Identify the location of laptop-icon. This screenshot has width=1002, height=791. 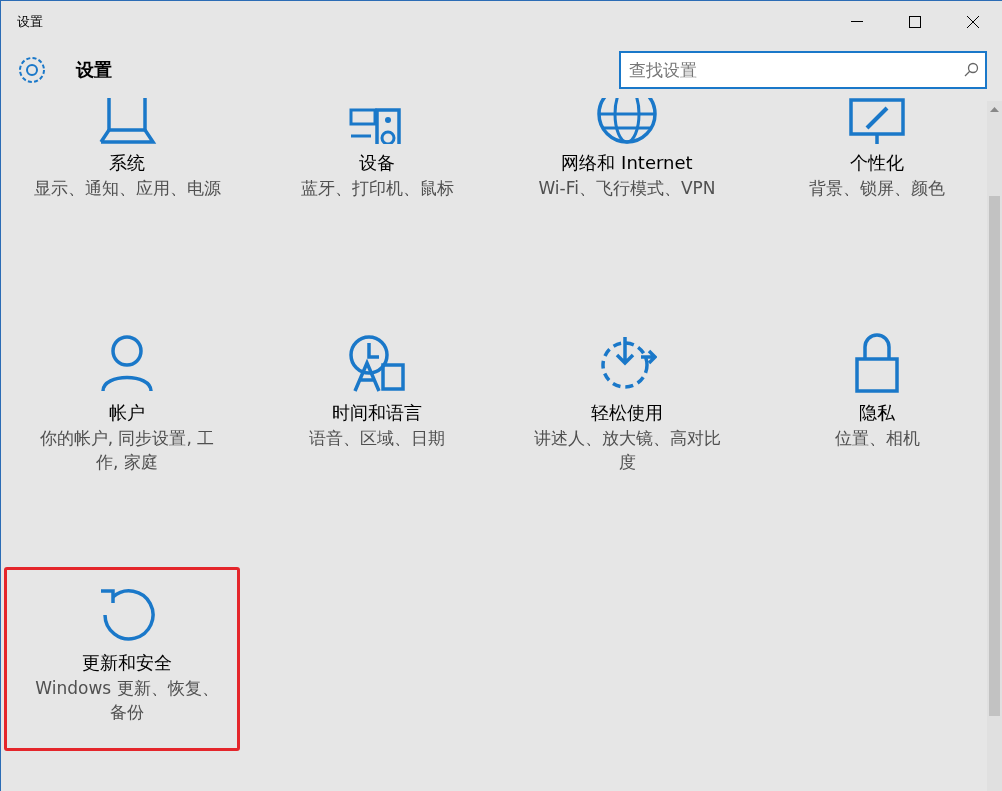
(127, 121).